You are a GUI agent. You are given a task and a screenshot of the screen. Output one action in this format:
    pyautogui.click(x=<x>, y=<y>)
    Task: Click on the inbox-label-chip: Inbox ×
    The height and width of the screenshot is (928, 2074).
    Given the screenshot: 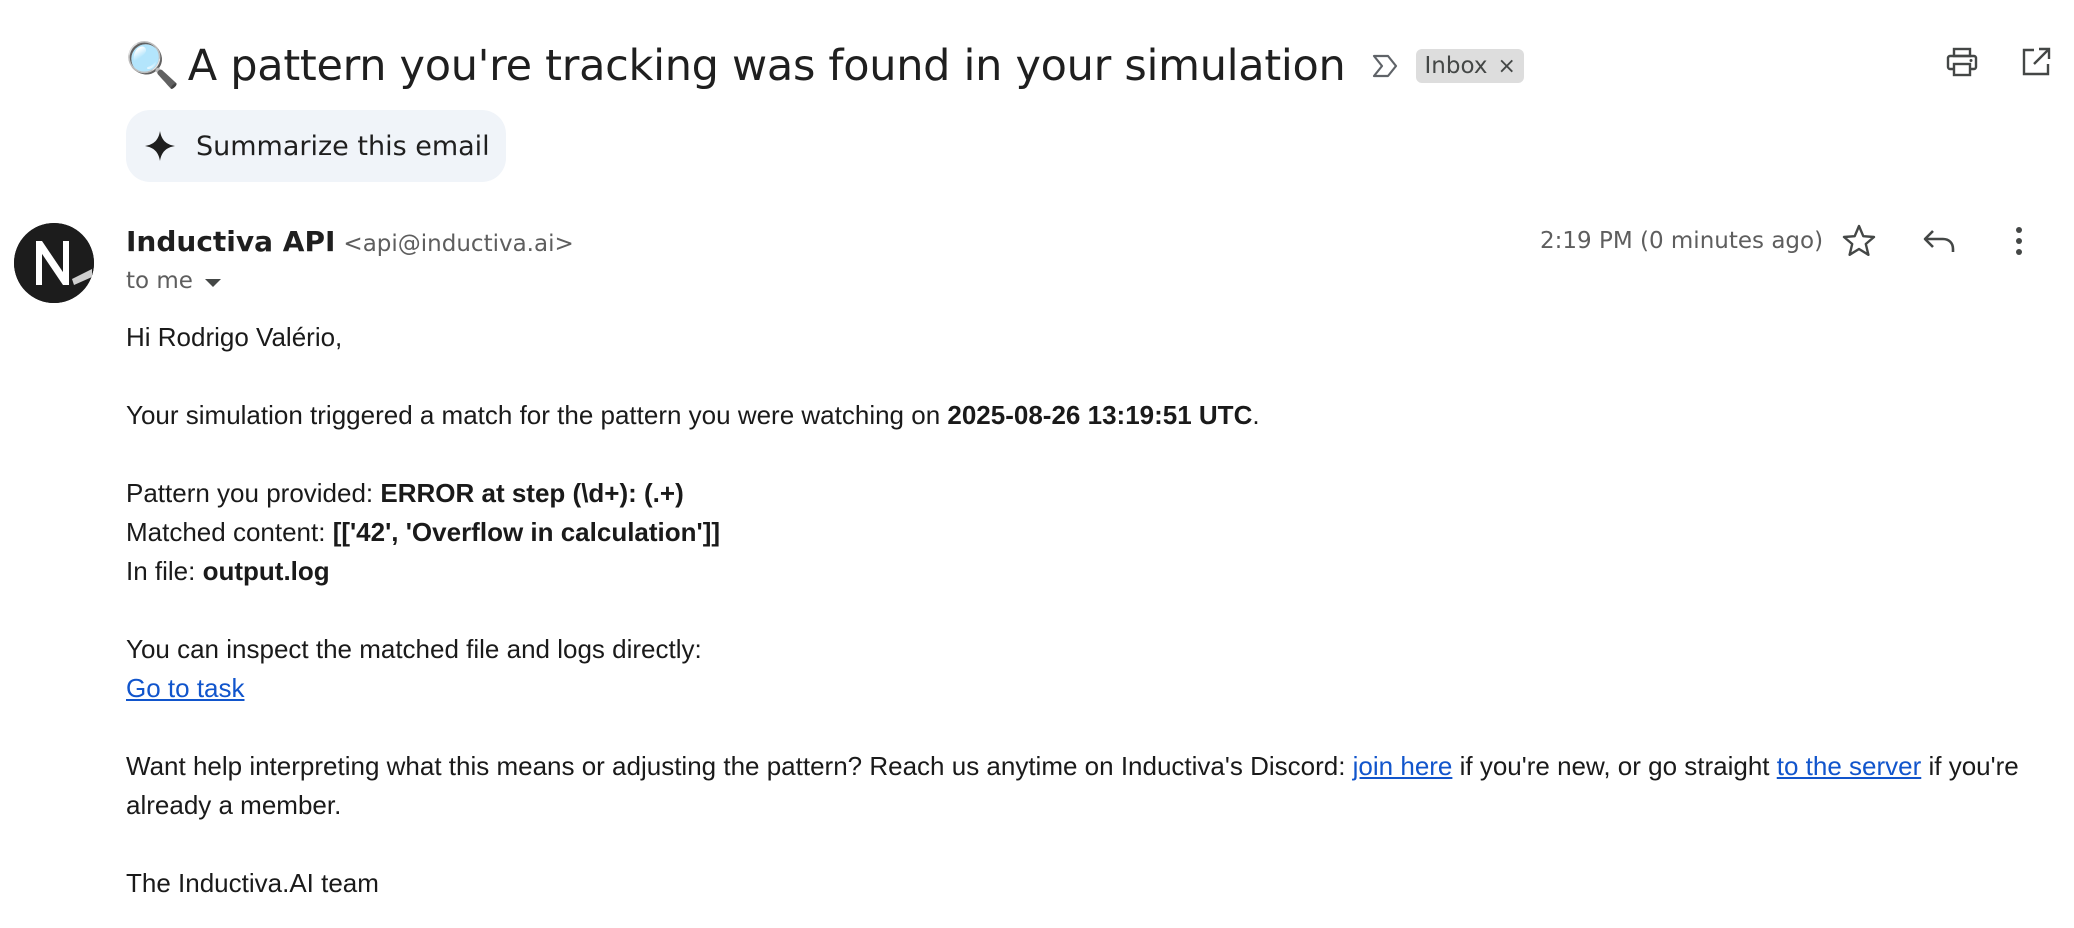 What is the action you would take?
    pyautogui.click(x=1469, y=66)
    